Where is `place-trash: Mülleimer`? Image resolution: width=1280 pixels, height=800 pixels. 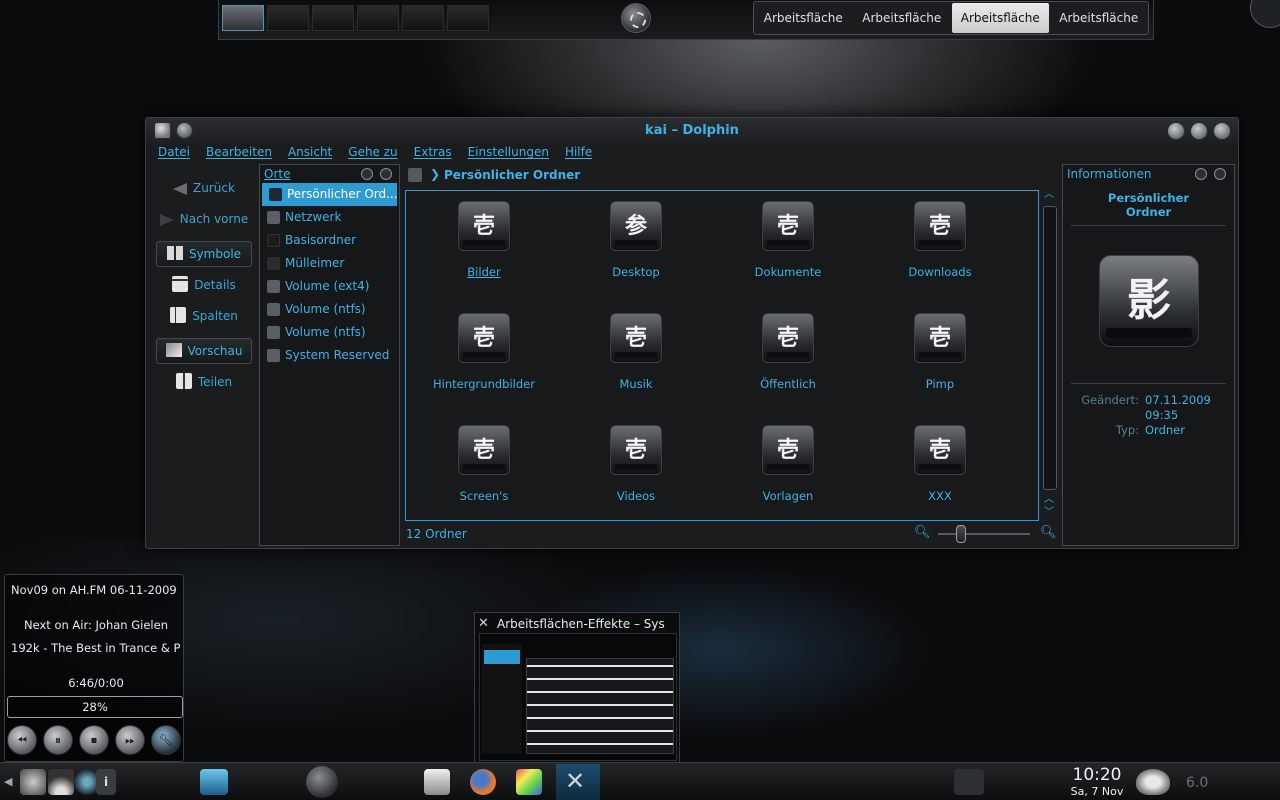
place-trash: Mülleimer is located at coordinates (329, 263).